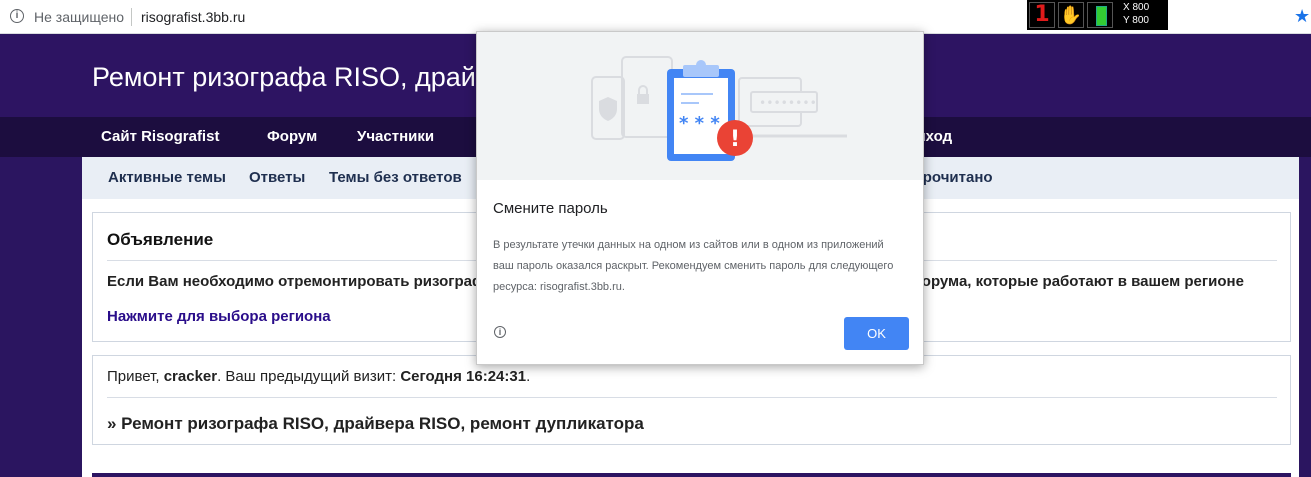 The image size is (1311, 477). What do you see at coordinates (463, 376) in the screenshot?
I see `visit-time: Сегодня 16:24:31` at bounding box center [463, 376].